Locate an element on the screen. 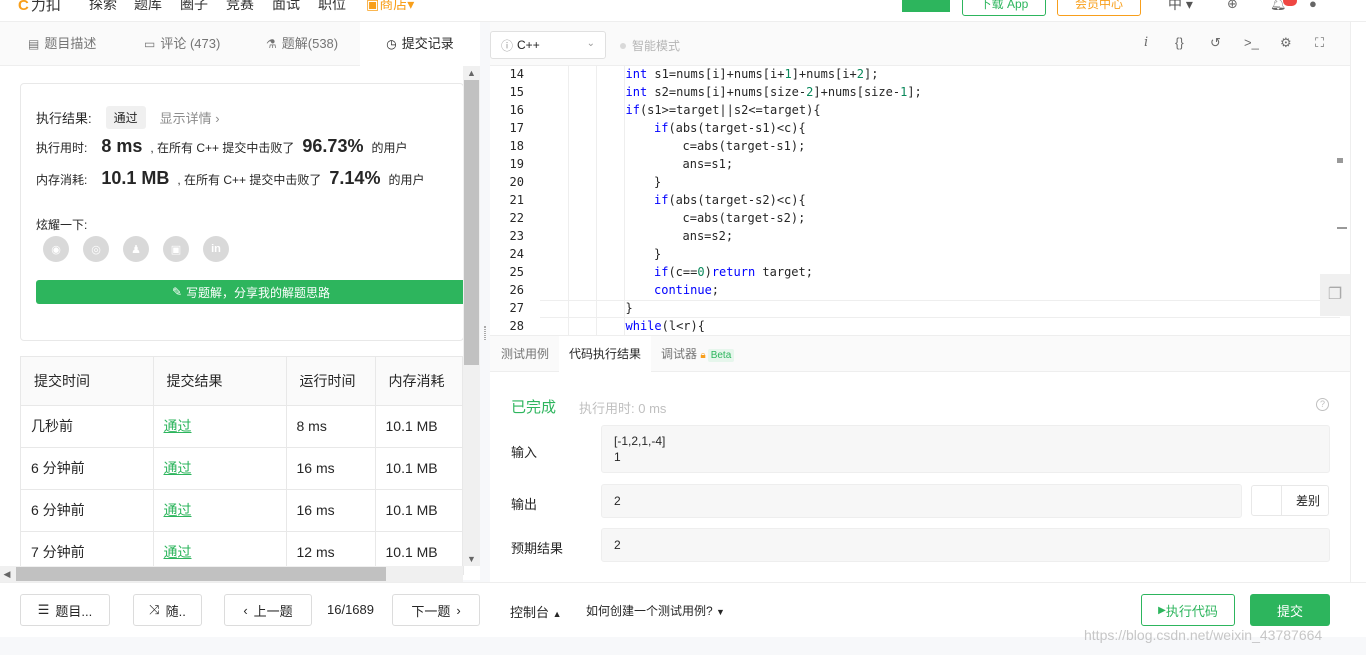 The height and width of the screenshot is (655, 1366). result-label: 执行结果: is located at coordinates (64, 118).